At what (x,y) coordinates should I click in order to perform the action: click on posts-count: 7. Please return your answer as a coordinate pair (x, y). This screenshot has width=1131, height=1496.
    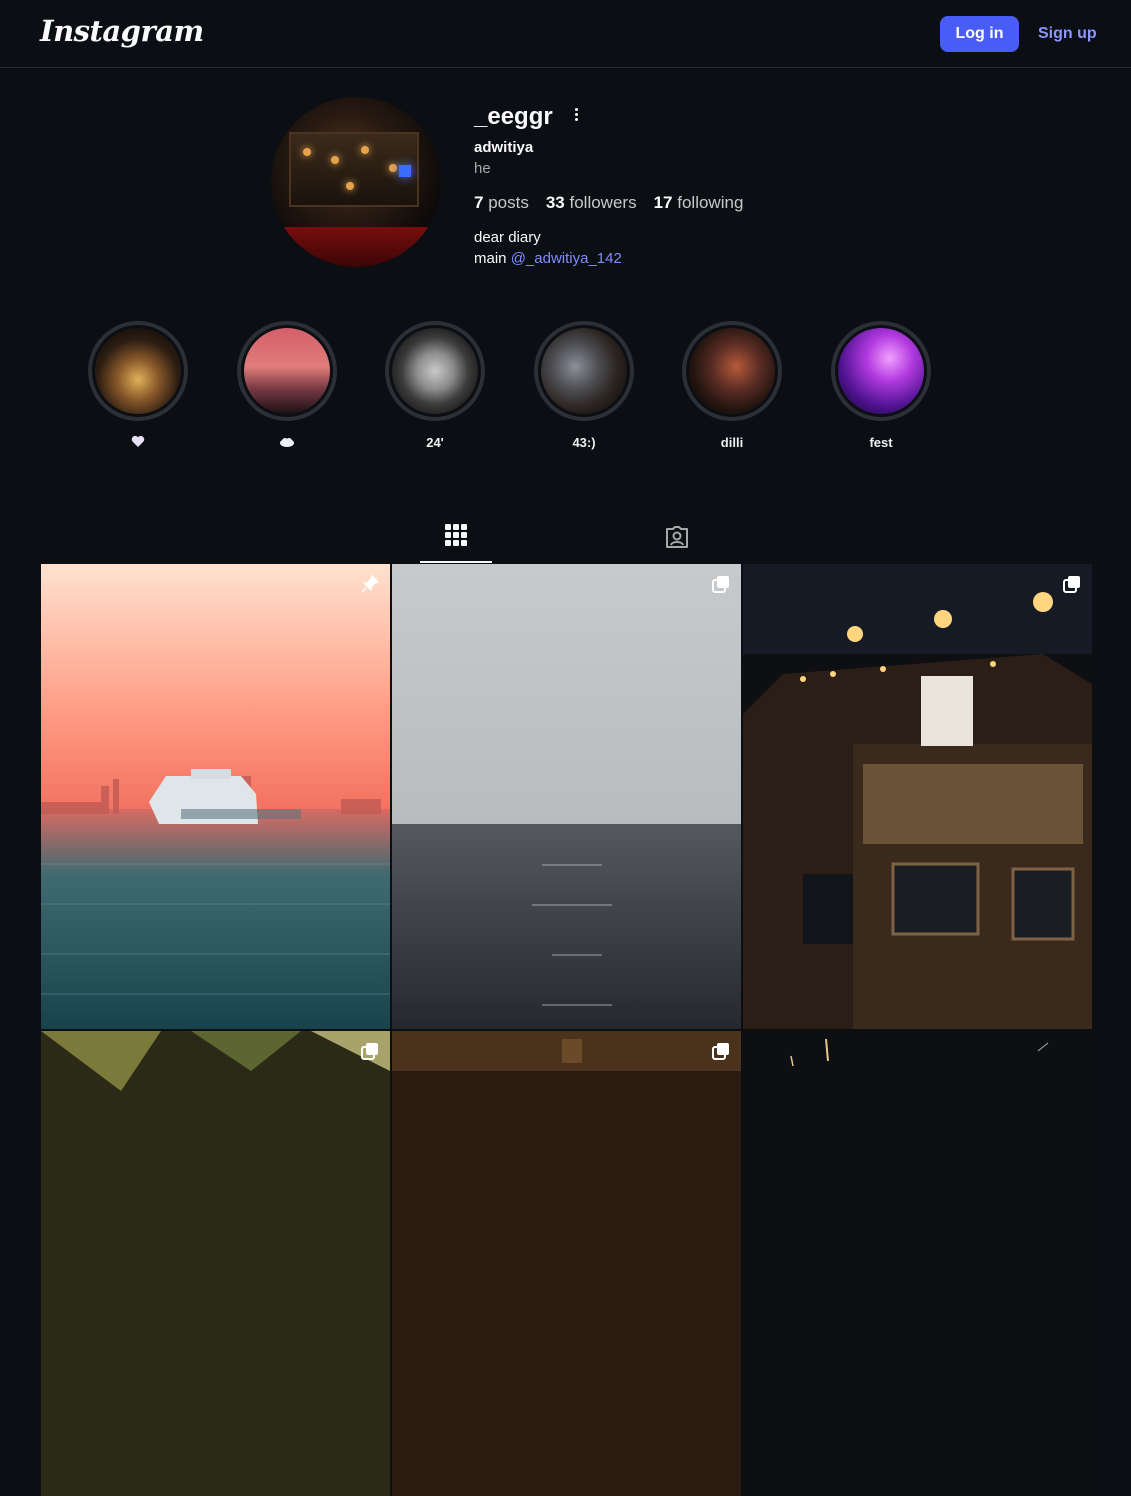
    Looking at the image, I should click on (479, 202).